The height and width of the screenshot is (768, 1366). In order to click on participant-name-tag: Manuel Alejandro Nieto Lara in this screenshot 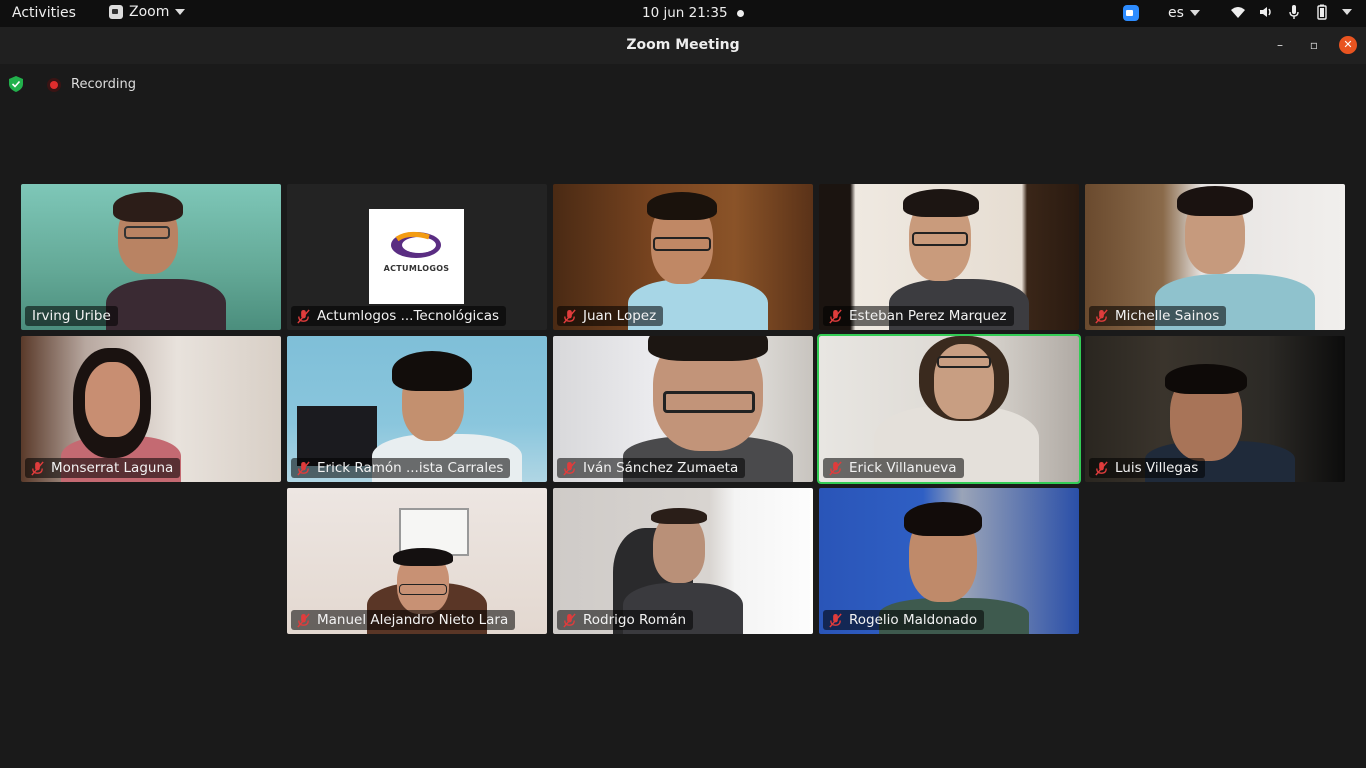, I will do `click(403, 620)`.